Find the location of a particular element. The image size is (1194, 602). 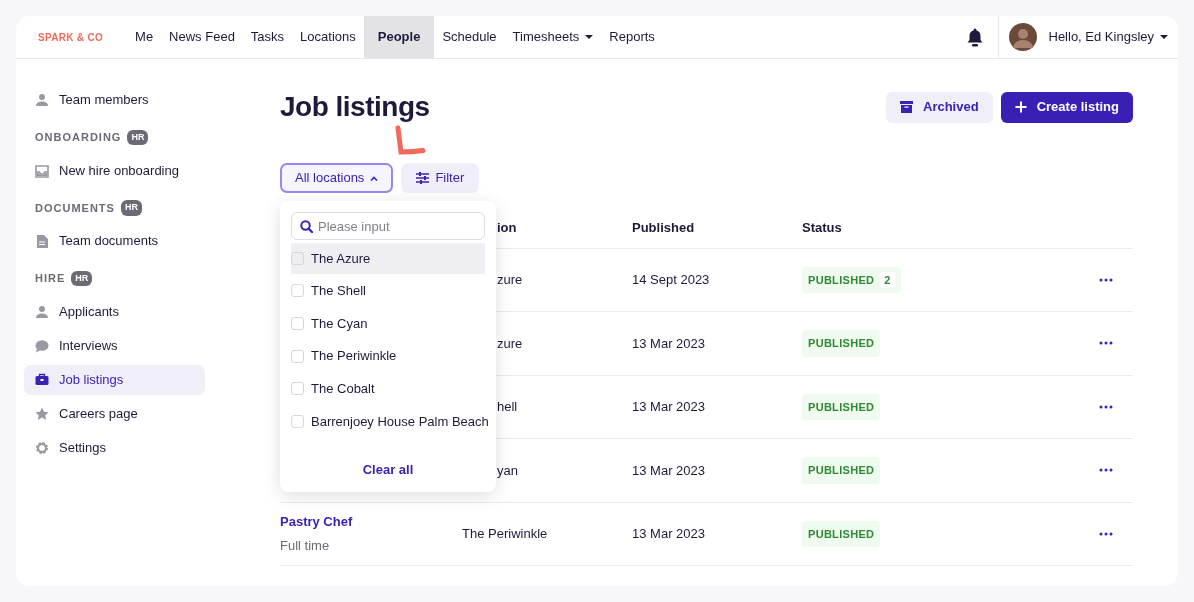

location-option: The Cyan is located at coordinates (388, 323).